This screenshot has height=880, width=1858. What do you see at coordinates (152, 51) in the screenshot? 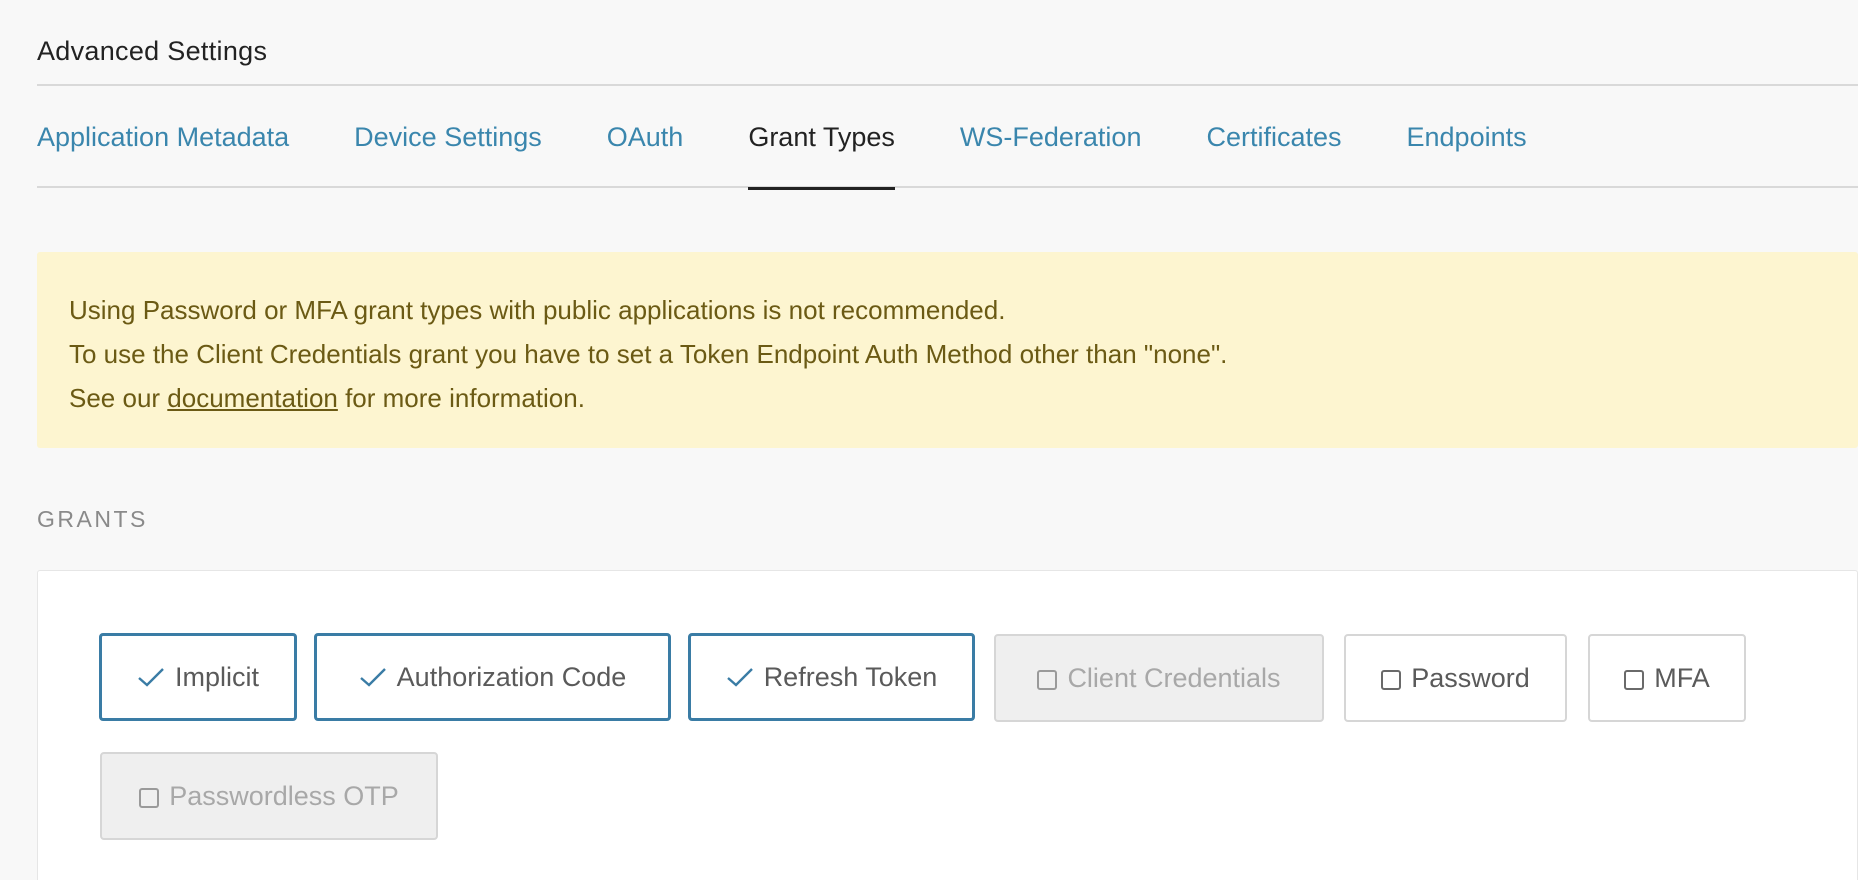
I see `page-title: Advanced Settings` at bounding box center [152, 51].